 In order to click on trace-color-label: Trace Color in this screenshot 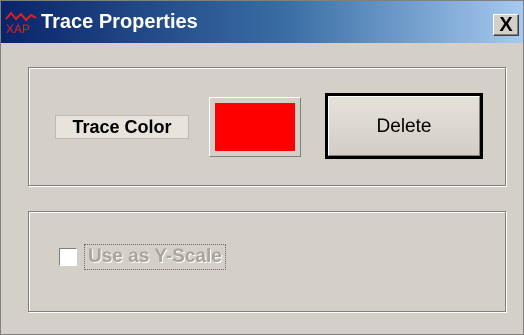, I will do `click(122, 127)`.